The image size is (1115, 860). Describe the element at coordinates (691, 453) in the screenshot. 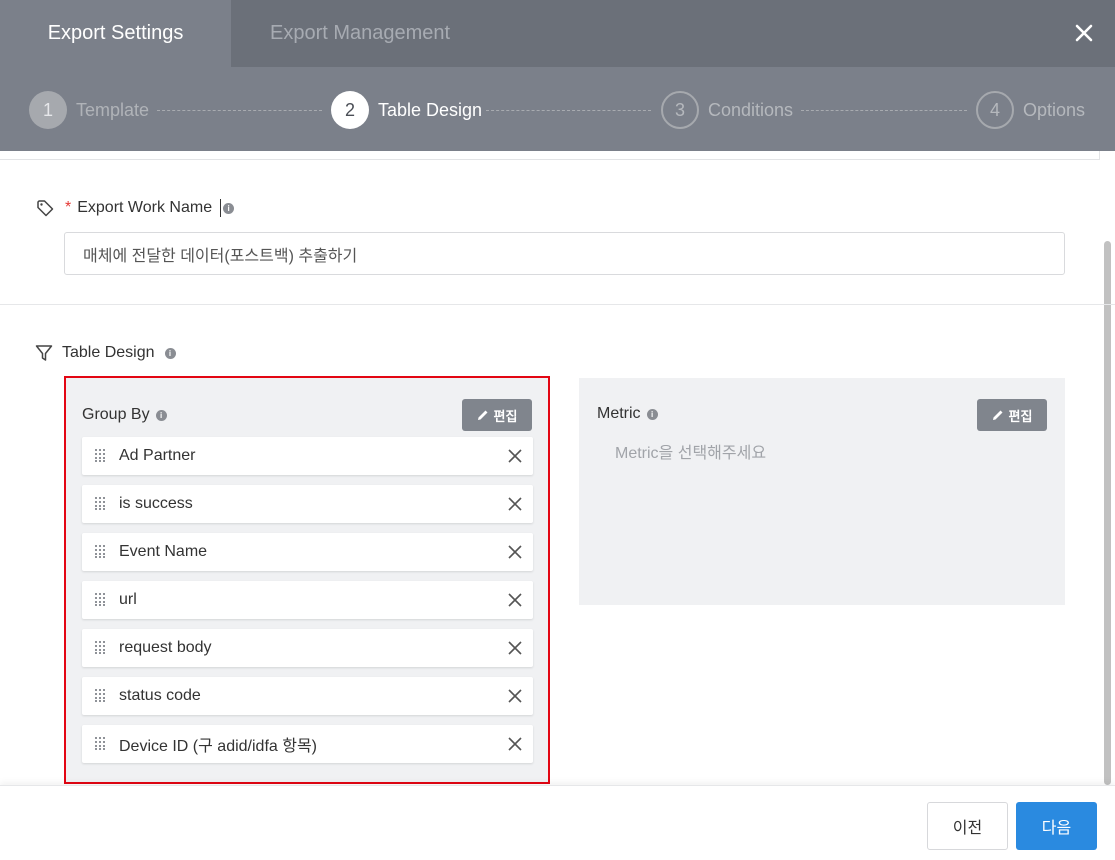

I see `metric-placeholder: Metric을 선택해주세요` at that location.